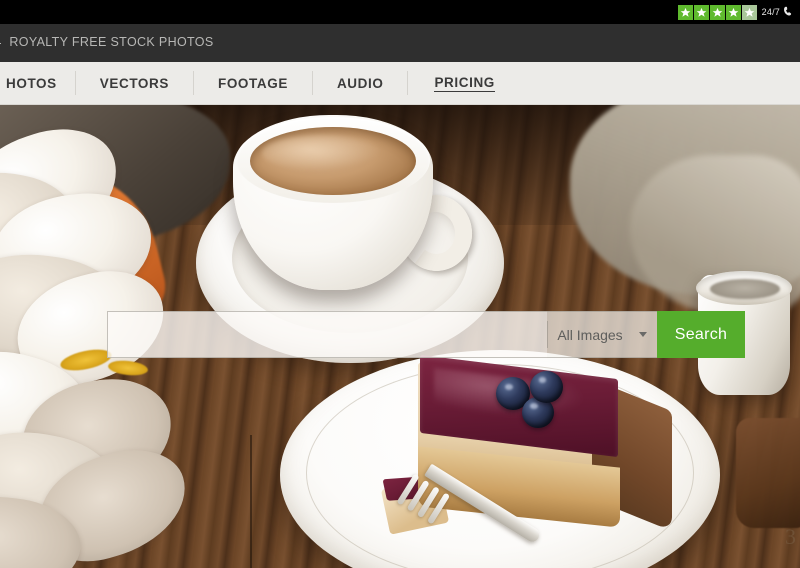  I want to click on nav-item-photos: HOTOS, so click(37, 83).